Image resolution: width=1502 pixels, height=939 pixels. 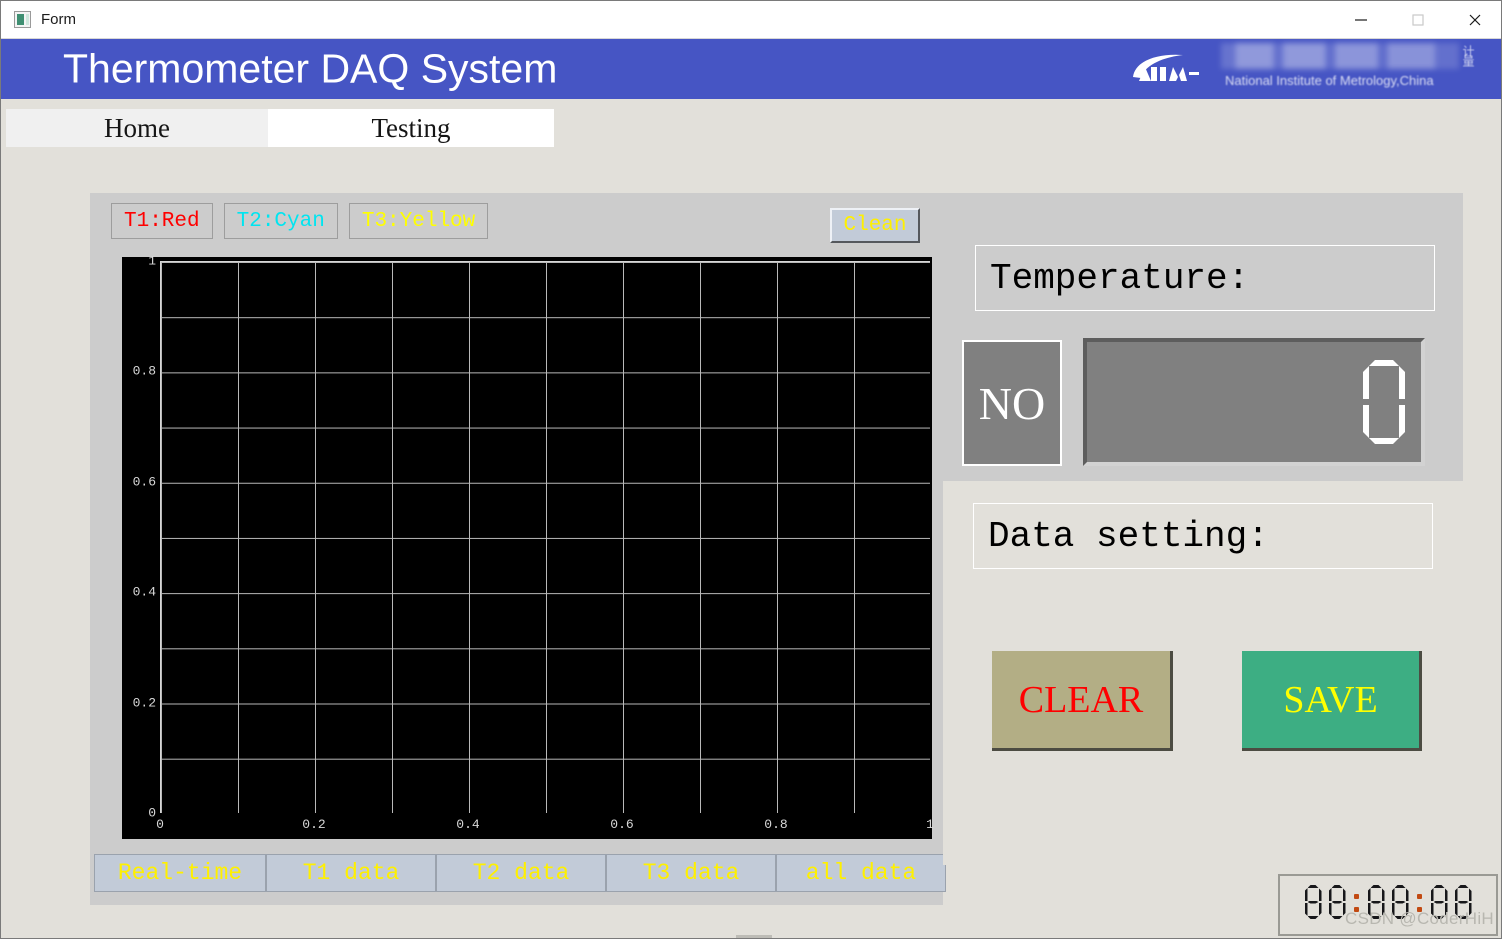 What do you see at coordinates (751, 20) in the screenshot?
I see `title-bar: Form` at bounding box center [751, 20].